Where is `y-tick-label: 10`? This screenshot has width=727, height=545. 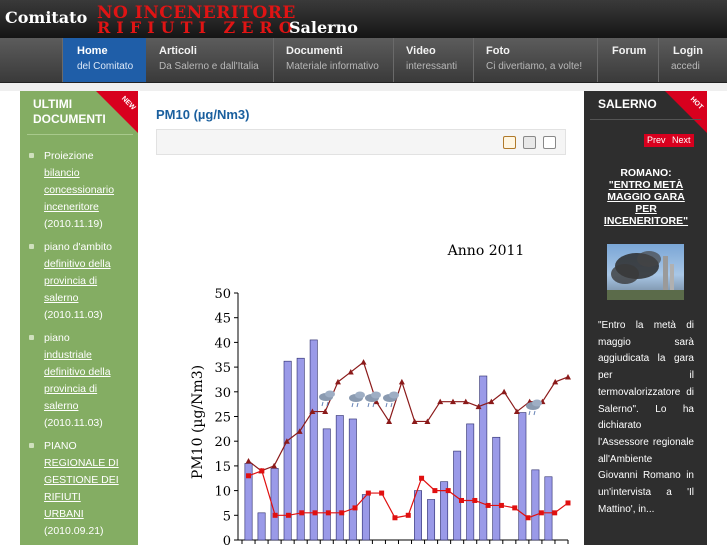 y-tick-label: 10 is located at coordinates (222, 492).